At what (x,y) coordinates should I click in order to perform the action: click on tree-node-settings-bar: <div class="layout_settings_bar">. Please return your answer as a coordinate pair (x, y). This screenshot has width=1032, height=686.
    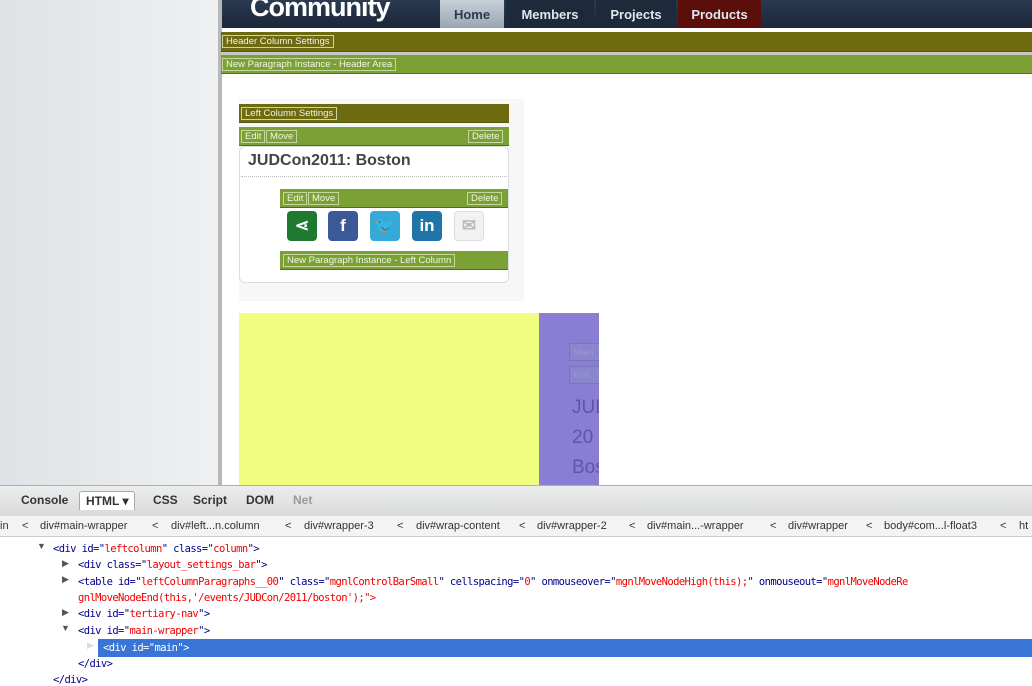
    Looking at the image, I should click on (172, 565).